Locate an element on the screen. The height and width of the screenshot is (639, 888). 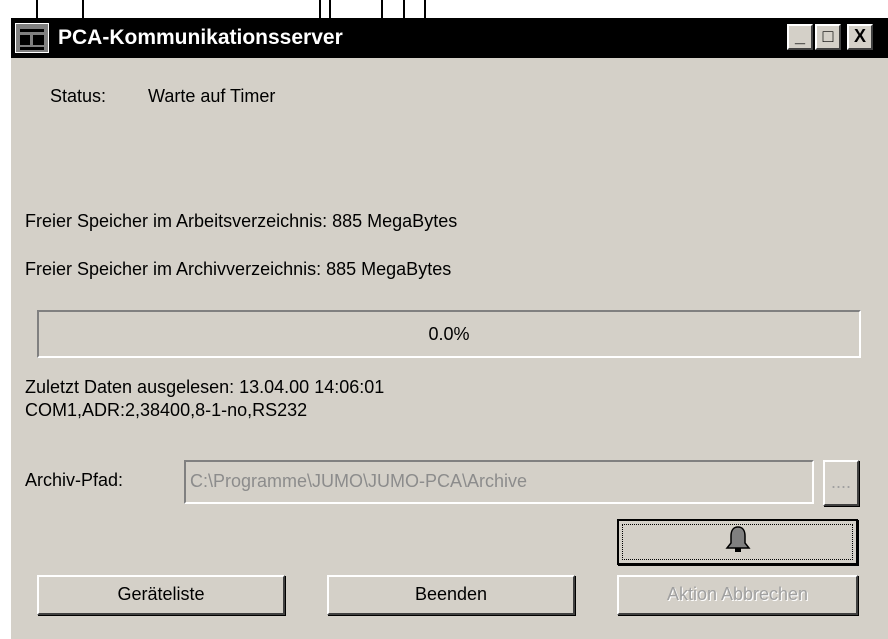
minimize-button: _ is located at coordinates (800, 37).